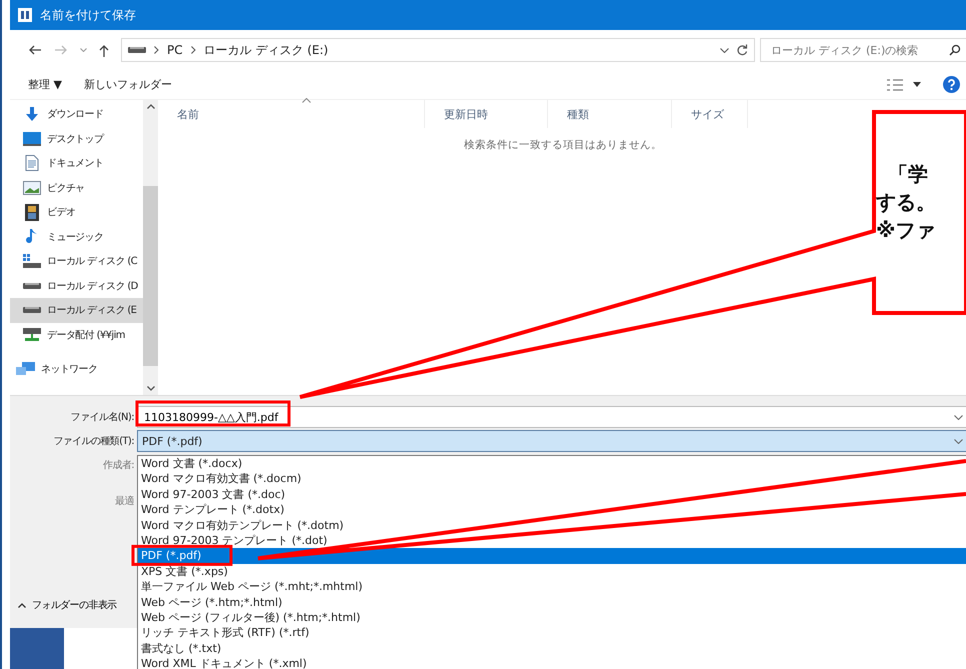  Describe the element at coordinates (32, 114) in the screenshot. I see `download-arrow-icon` at that location.